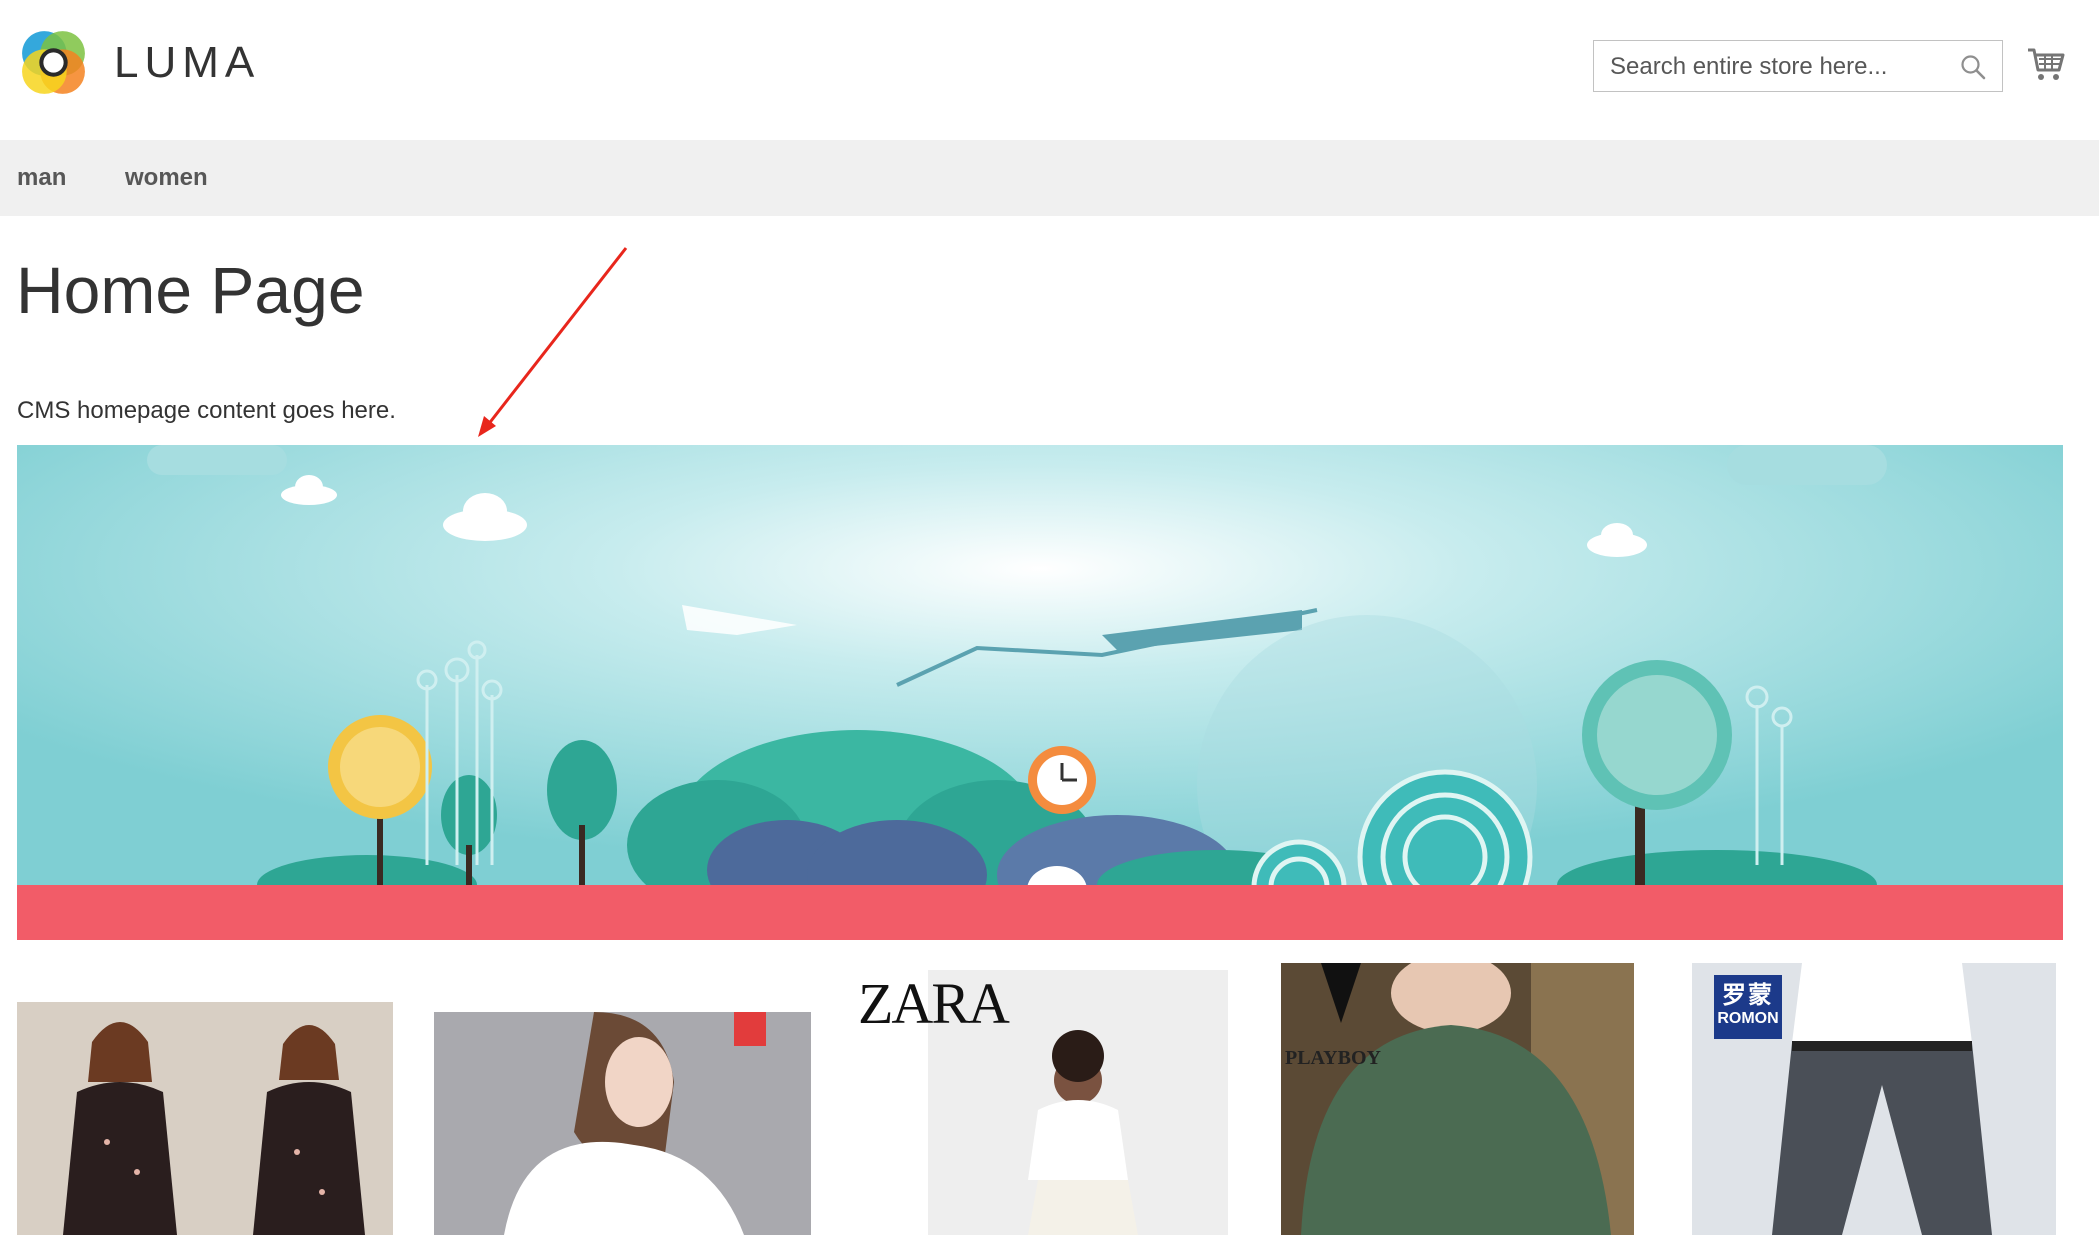 Image resolution: width=2099 pixels, height=1235 pixels. I want to click on product-image-5: 罗蒙 ROMON, so click(1874, 1099).